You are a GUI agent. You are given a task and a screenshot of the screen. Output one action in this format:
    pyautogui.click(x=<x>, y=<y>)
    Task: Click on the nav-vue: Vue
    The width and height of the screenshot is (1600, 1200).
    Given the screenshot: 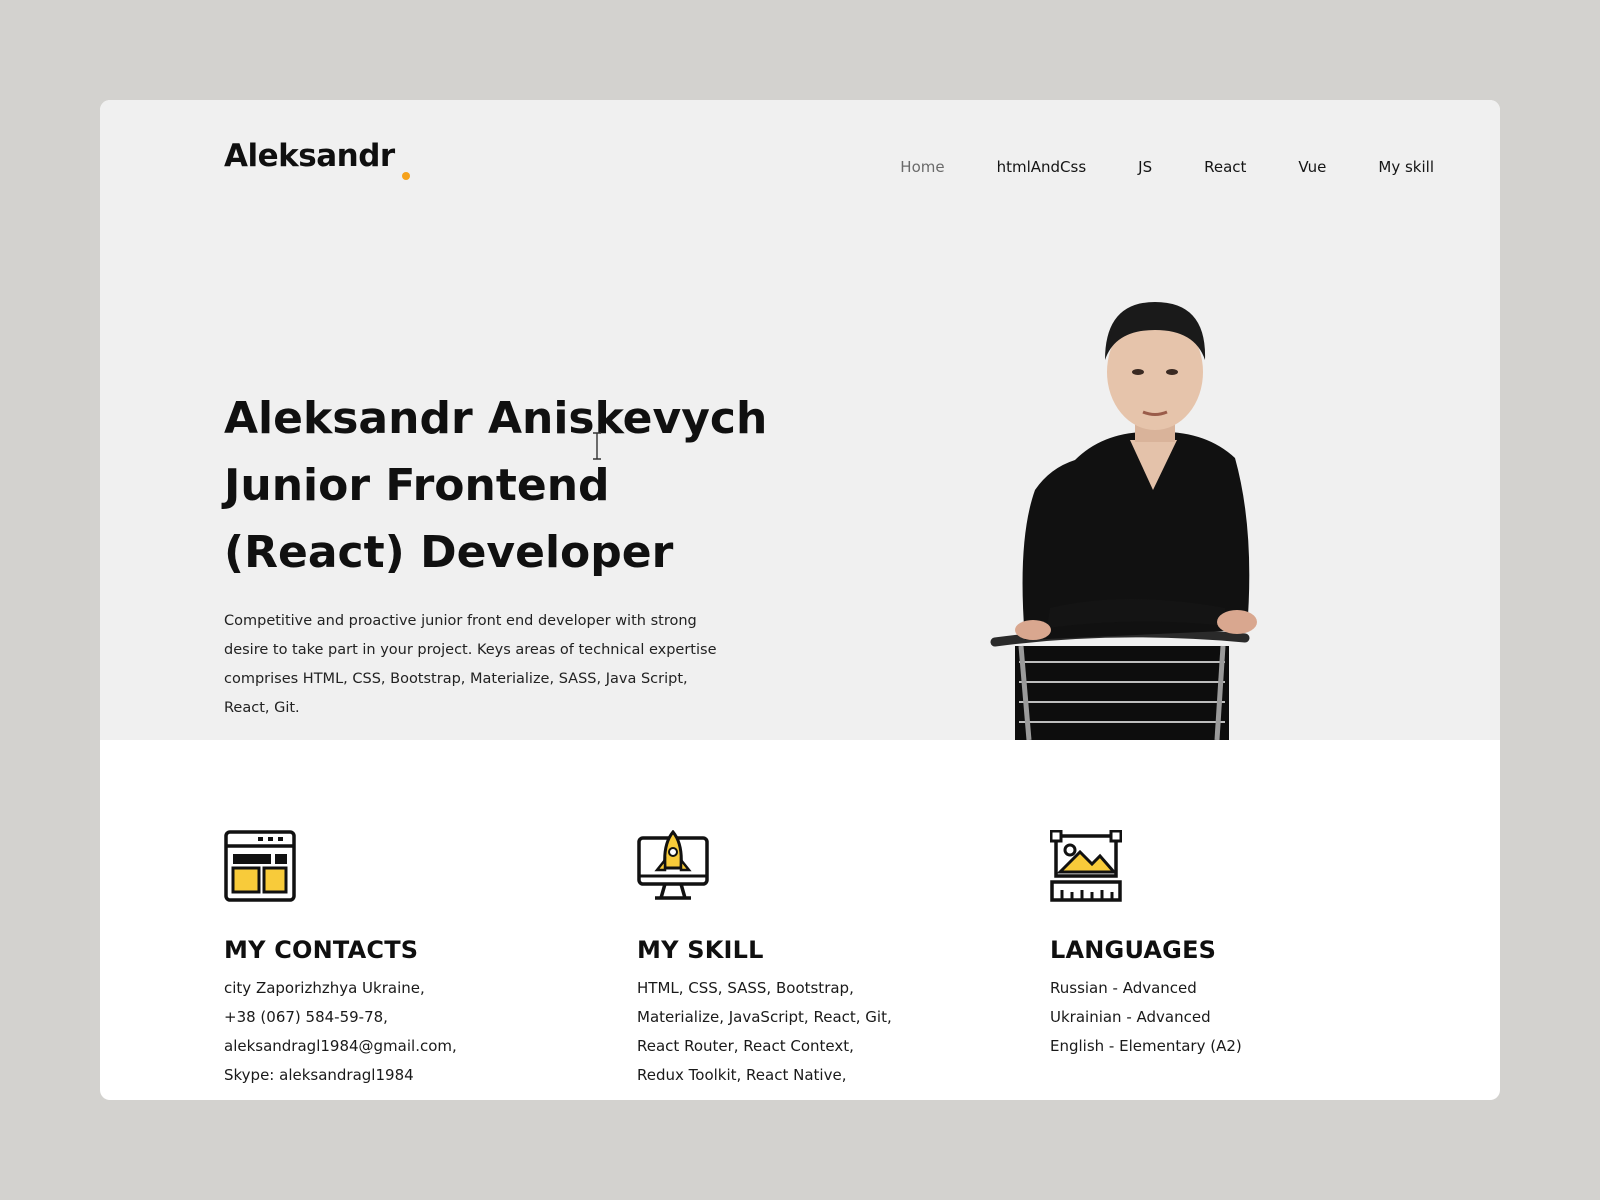 What is the action you would take?
    pyautogui.click(x=1312, y=167)
    